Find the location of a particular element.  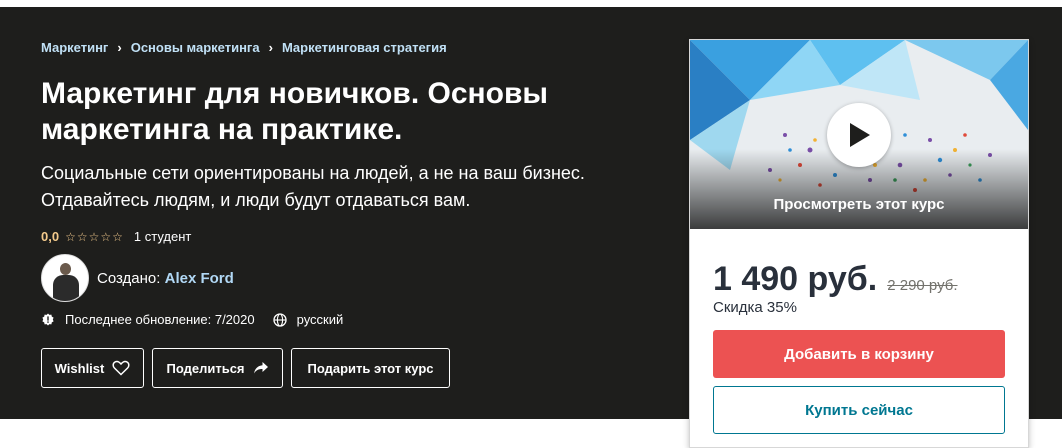

original-price: 2 290 руб. is located at coordinates (922, 285).